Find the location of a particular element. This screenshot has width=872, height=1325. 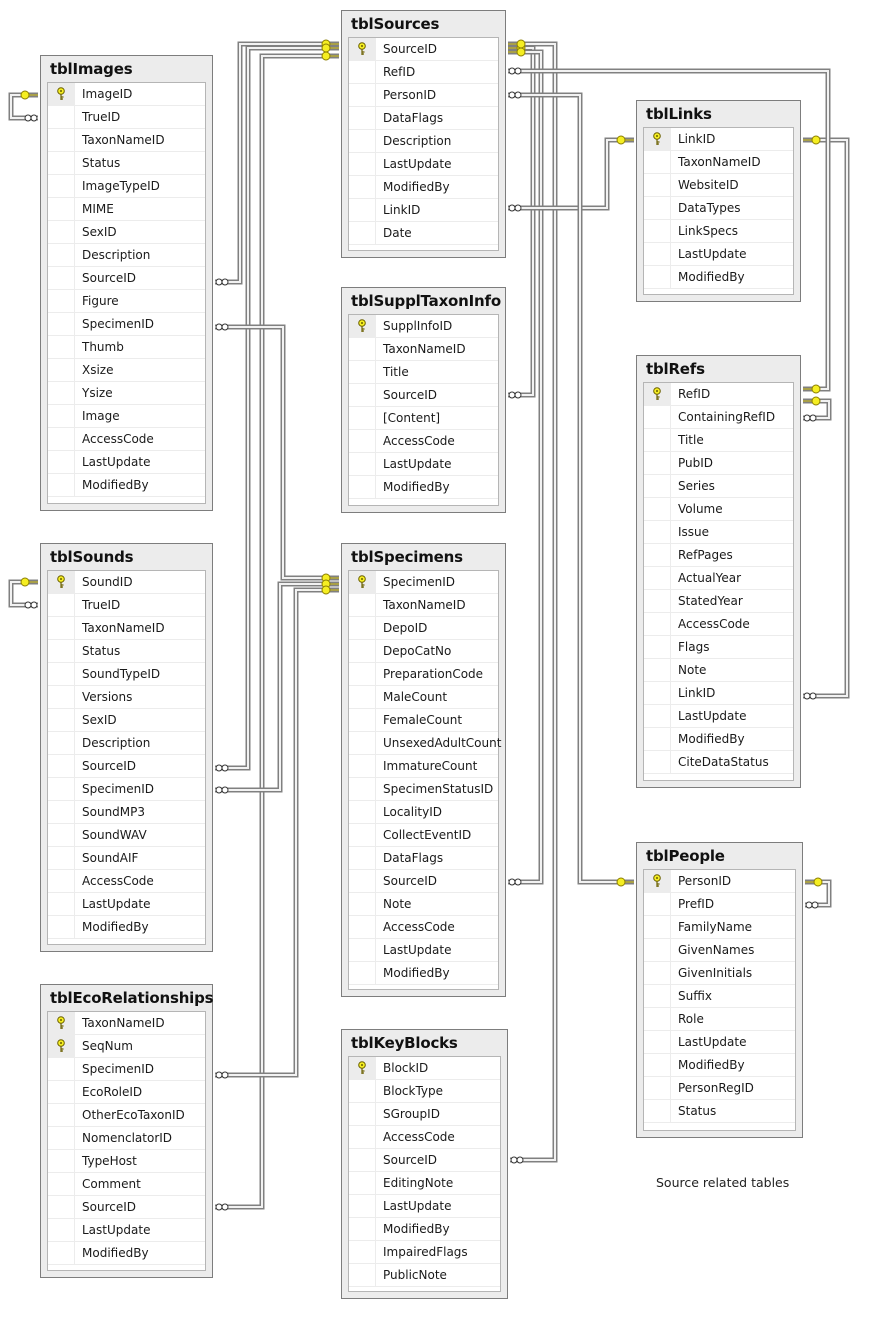

column-row: WebsiteID is located at coordinates (718, 185).